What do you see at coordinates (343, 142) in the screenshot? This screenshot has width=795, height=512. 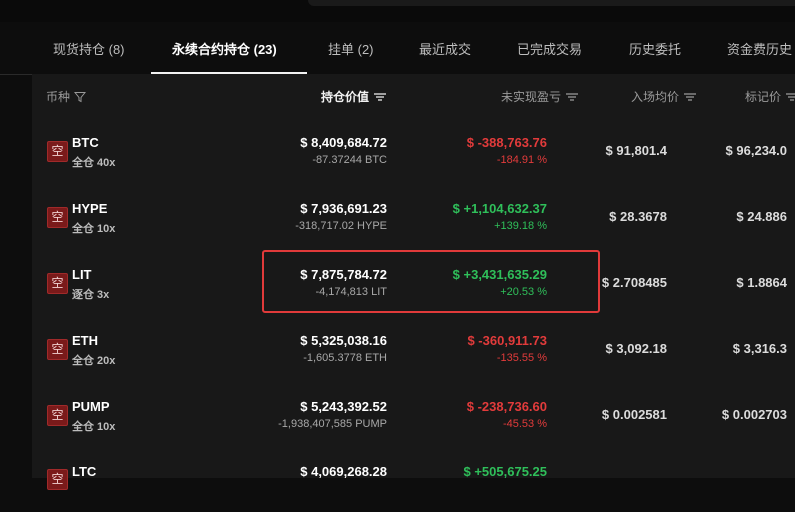 I see `row-position-value: $ 8,409,684.72` at bounding box center [343, 142].